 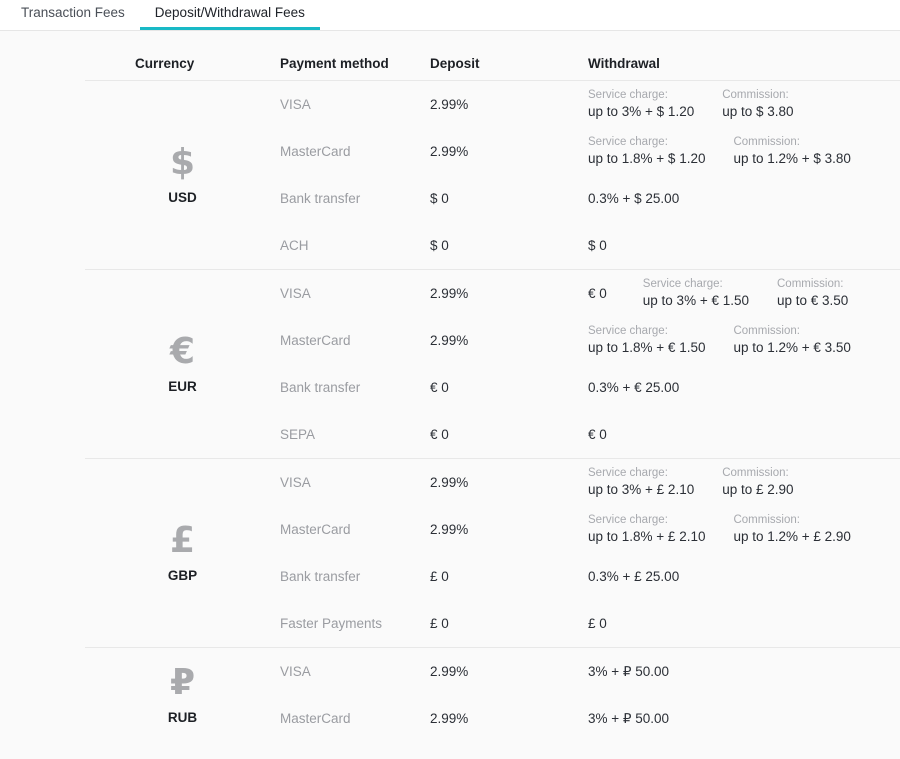 What do you see at coordinates (634, 387) in the screenshot?
I see `withdrawal-fee-value: 0.3% + € 25.00` at bounding box center [634, 387].